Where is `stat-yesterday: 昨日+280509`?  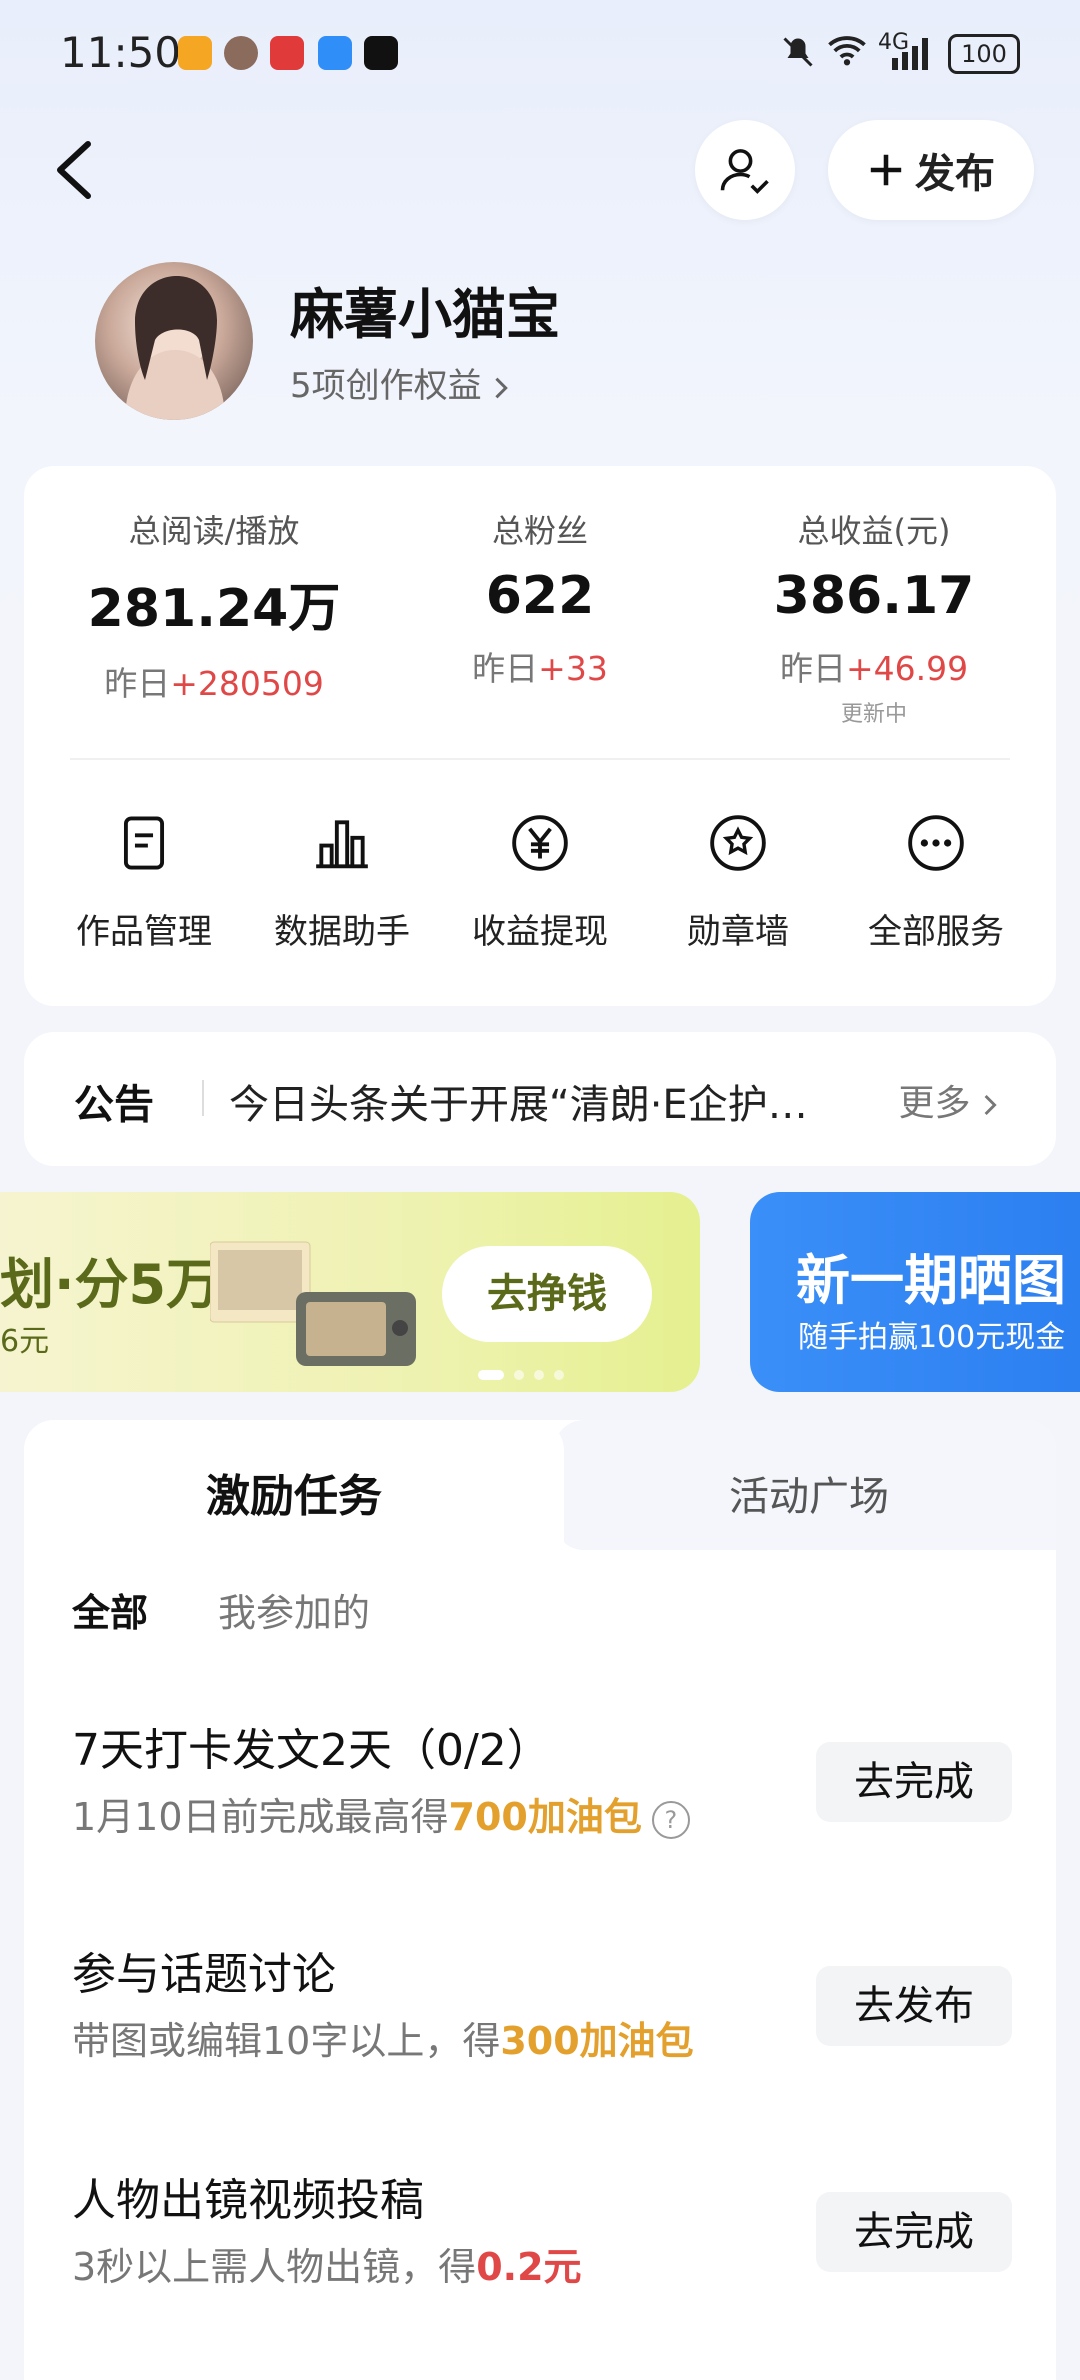
stat-yesterday: 昨日+280509 is located at coordinates (214, 683).